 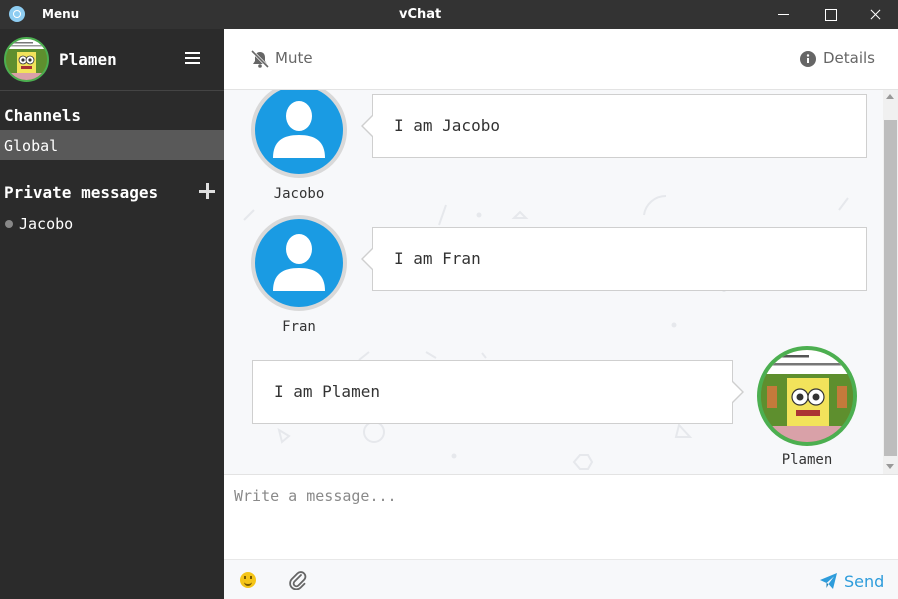 I want to click on channel-item-global: Global, so click(x=112, y=145).